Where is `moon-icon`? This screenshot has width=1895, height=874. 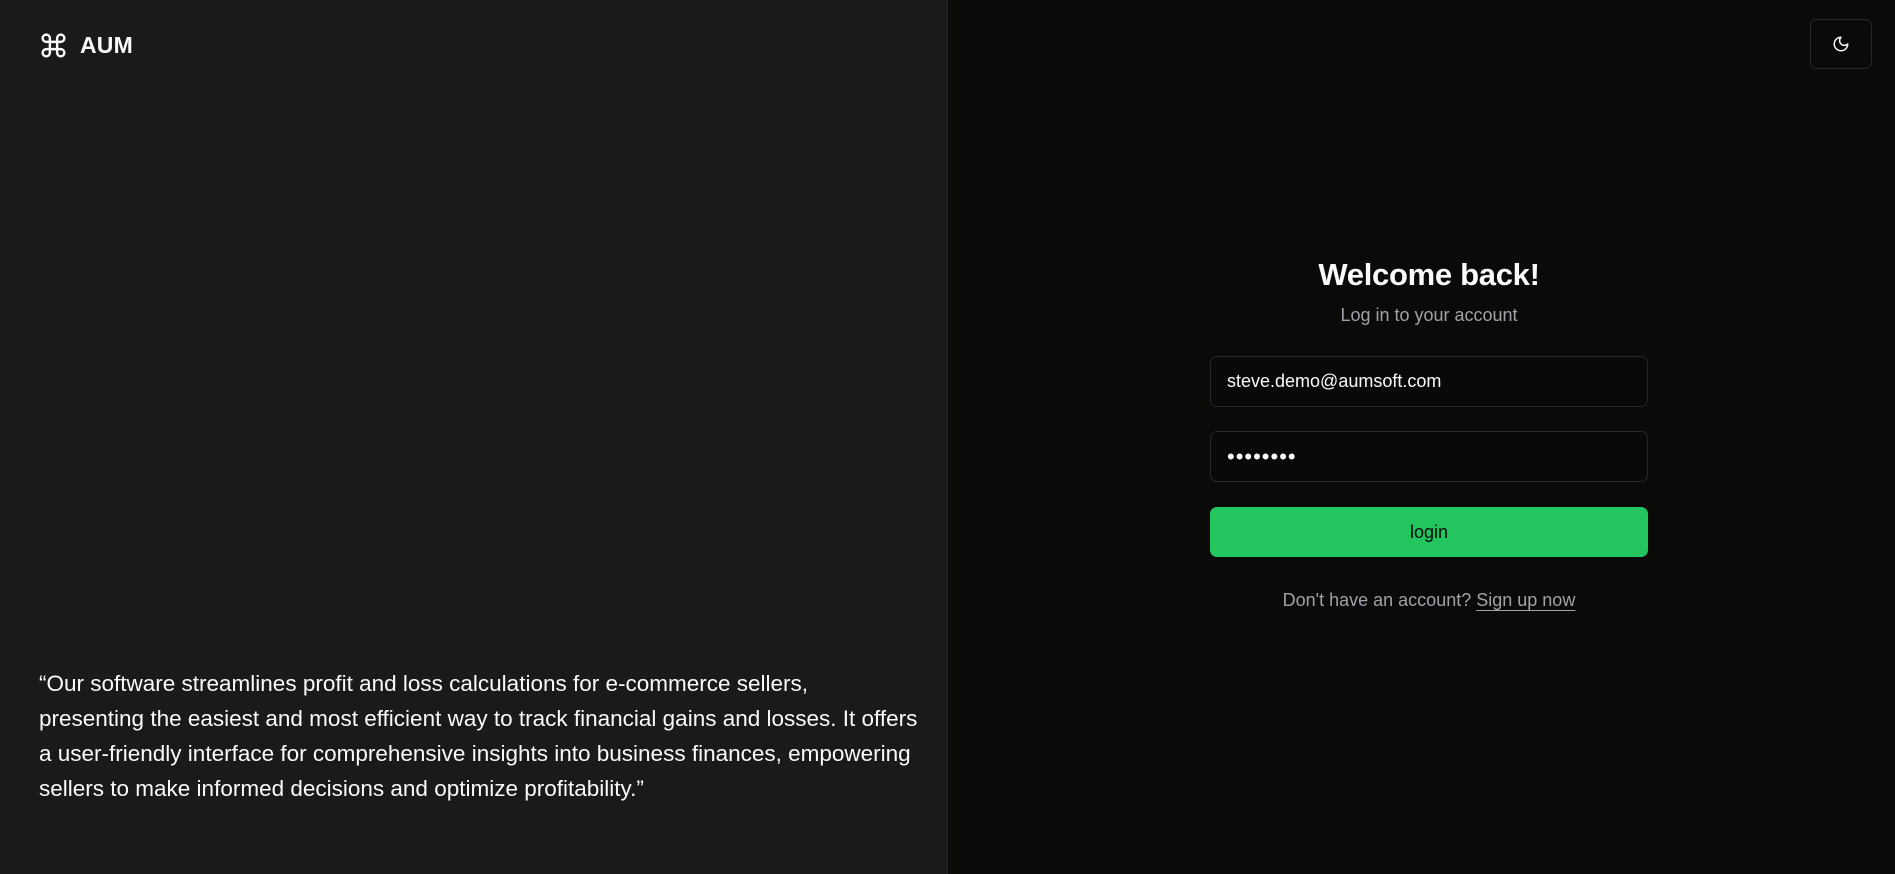
moon-icon is located at coordinates (1841, 44).